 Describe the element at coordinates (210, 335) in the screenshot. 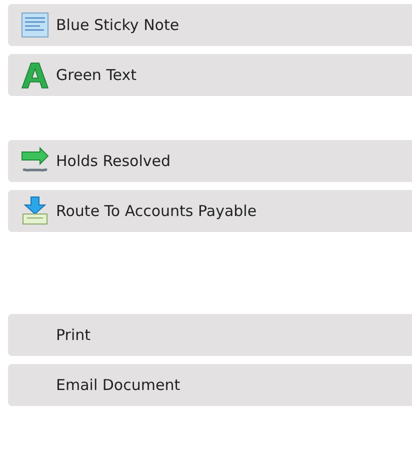

I see `action-button: Print` at that location.